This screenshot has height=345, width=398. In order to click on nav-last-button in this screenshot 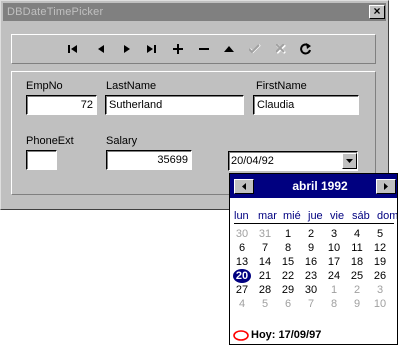, I will do `click(152, 49)`.